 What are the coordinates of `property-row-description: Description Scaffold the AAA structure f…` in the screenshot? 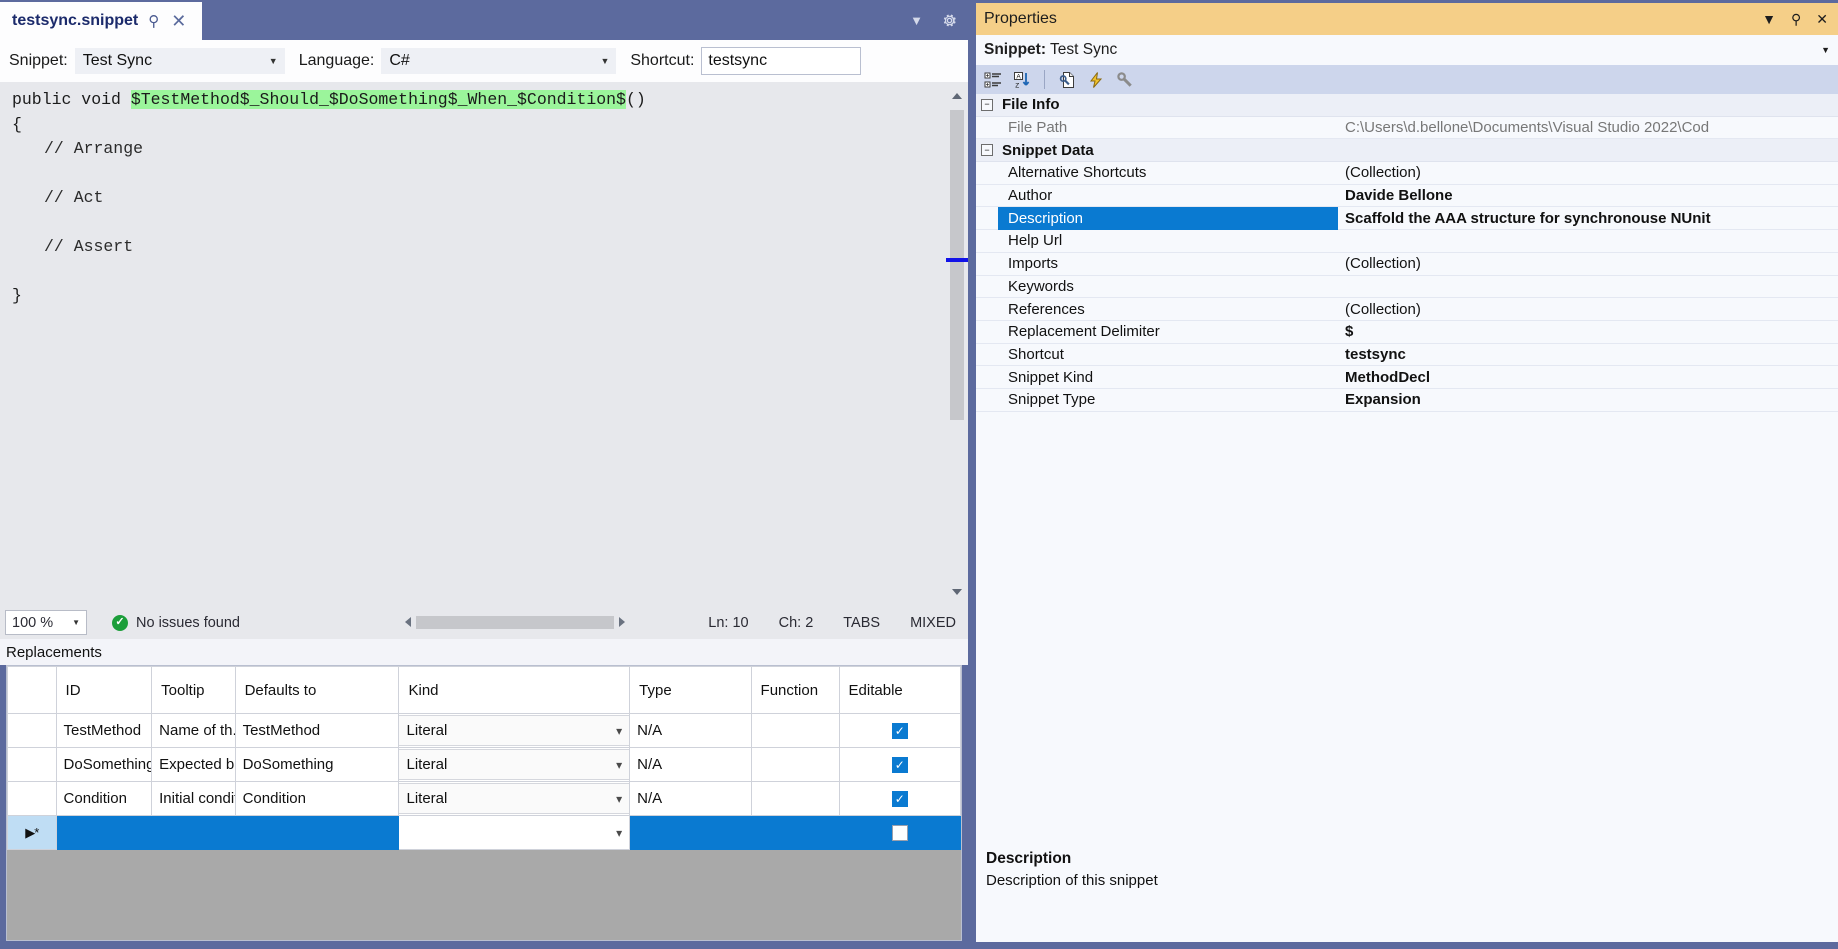 It's located at (1407, 218).